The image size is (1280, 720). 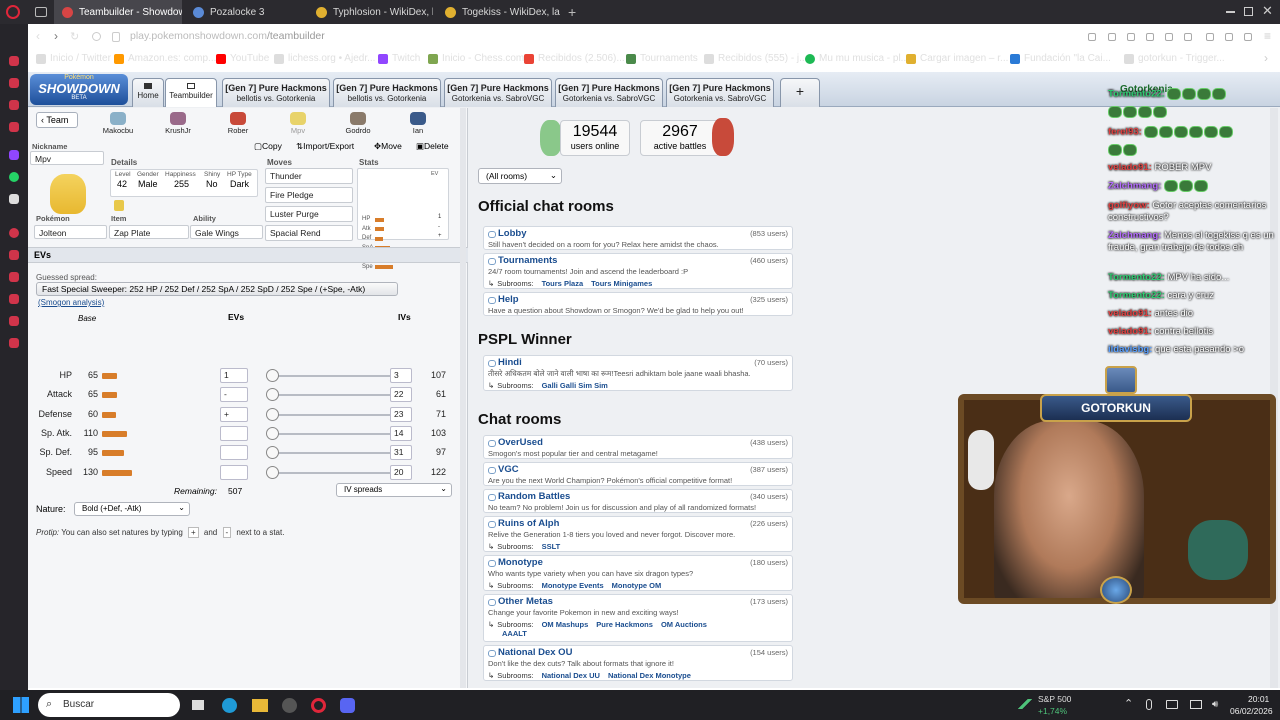 What do you see at coordinates (1129, 205) in the screenshot?
I see `chat-username: golfiyow:` at bounding box center [1129, 205].